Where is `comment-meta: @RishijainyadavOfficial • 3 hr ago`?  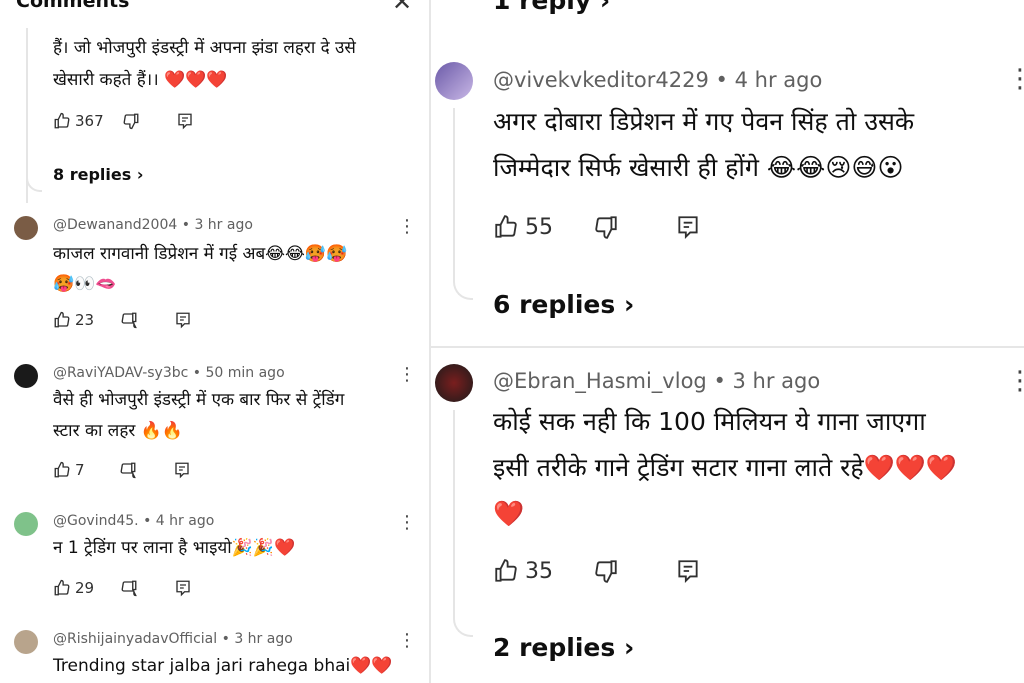 comment-meta: @RishijainyadavOfficial • 3 hr ago is located at coordinates (173, 639).